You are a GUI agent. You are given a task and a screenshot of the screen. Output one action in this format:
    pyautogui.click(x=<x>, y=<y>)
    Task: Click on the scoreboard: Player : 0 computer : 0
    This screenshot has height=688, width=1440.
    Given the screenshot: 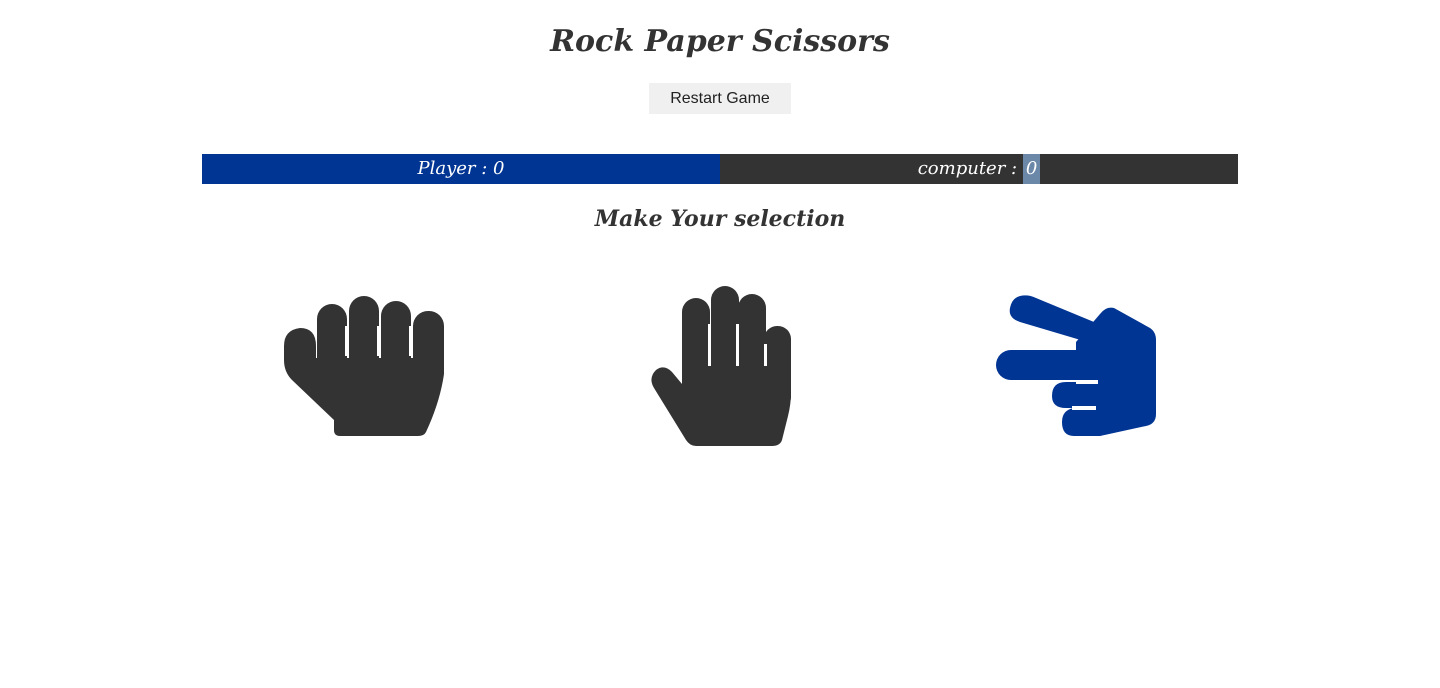 What is the action you would take?
    pyautogui.click(x=720, y=169)
    